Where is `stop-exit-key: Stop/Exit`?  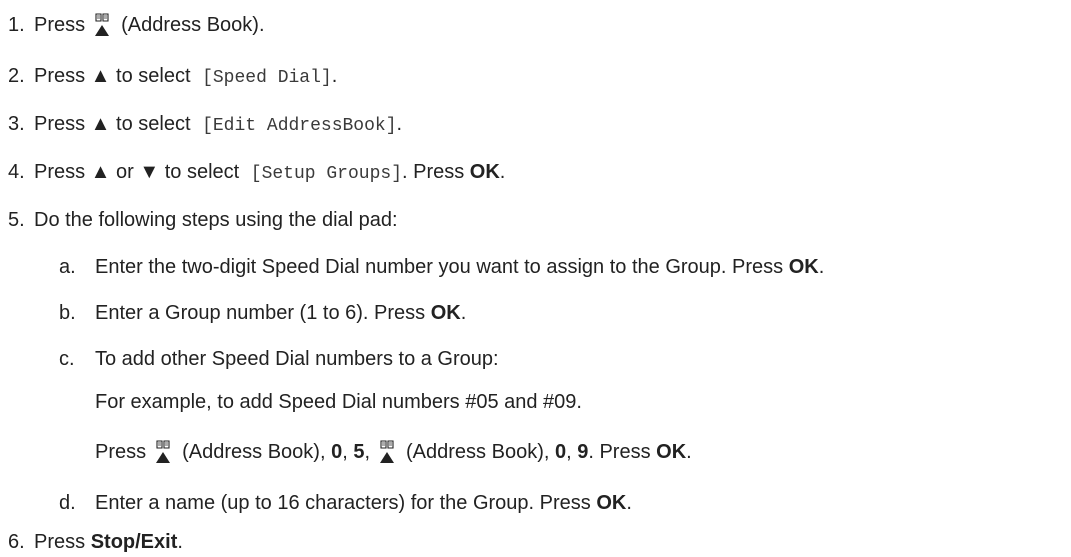
stop-exit-key: Stop/Exit is located at coordinates (134, 541).